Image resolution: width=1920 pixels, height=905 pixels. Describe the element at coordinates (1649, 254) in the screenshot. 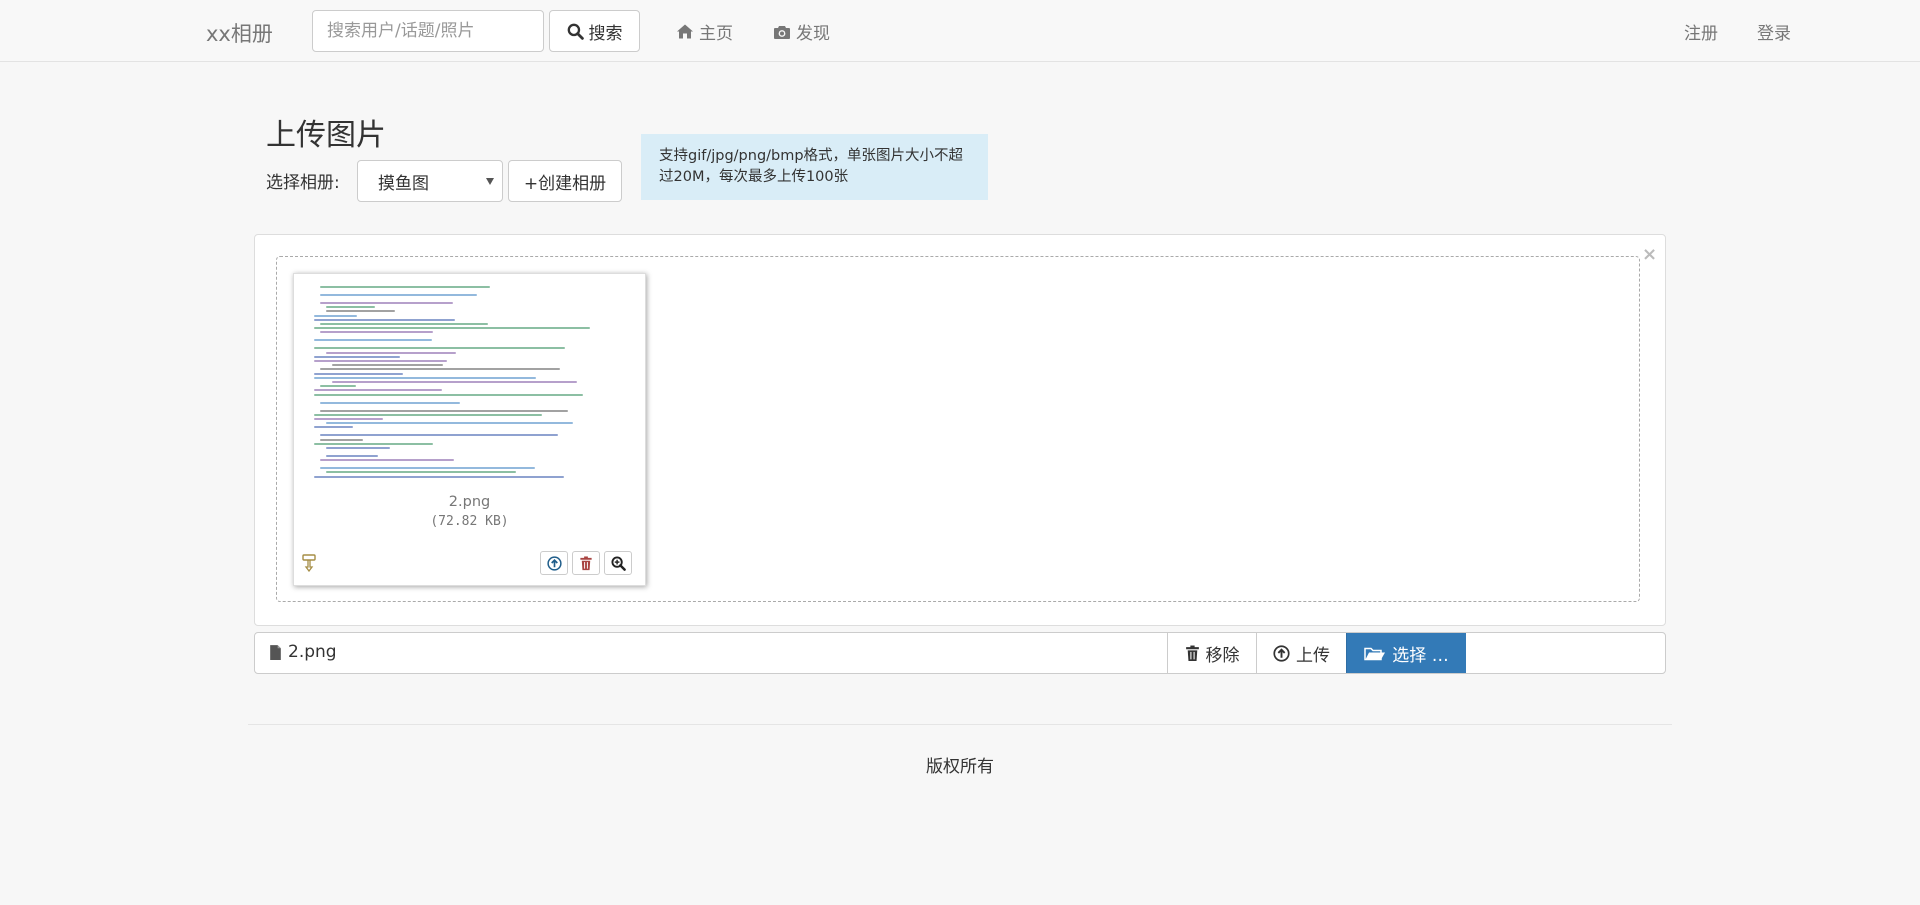

I see `close-icon: ×` at that location.